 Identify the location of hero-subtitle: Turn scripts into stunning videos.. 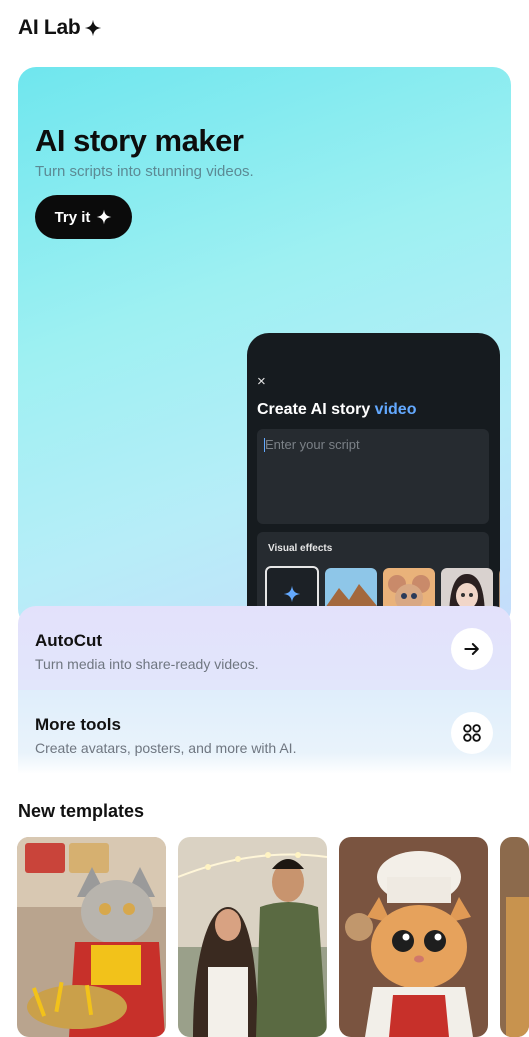
(144, 171).